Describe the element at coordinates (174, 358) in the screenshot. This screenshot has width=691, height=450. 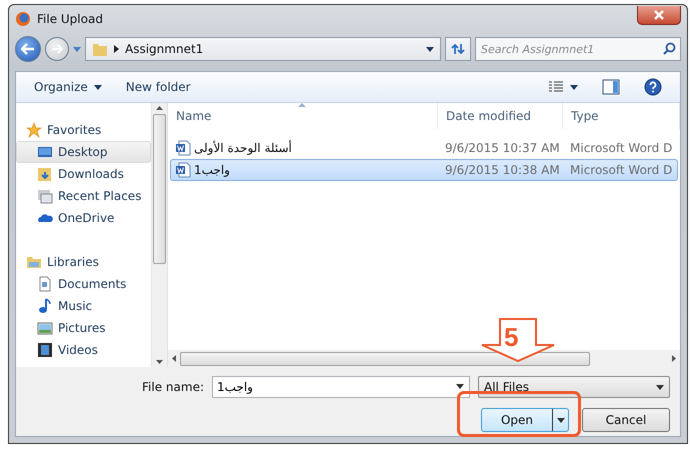
I see `scroll-left-icon` at that location.